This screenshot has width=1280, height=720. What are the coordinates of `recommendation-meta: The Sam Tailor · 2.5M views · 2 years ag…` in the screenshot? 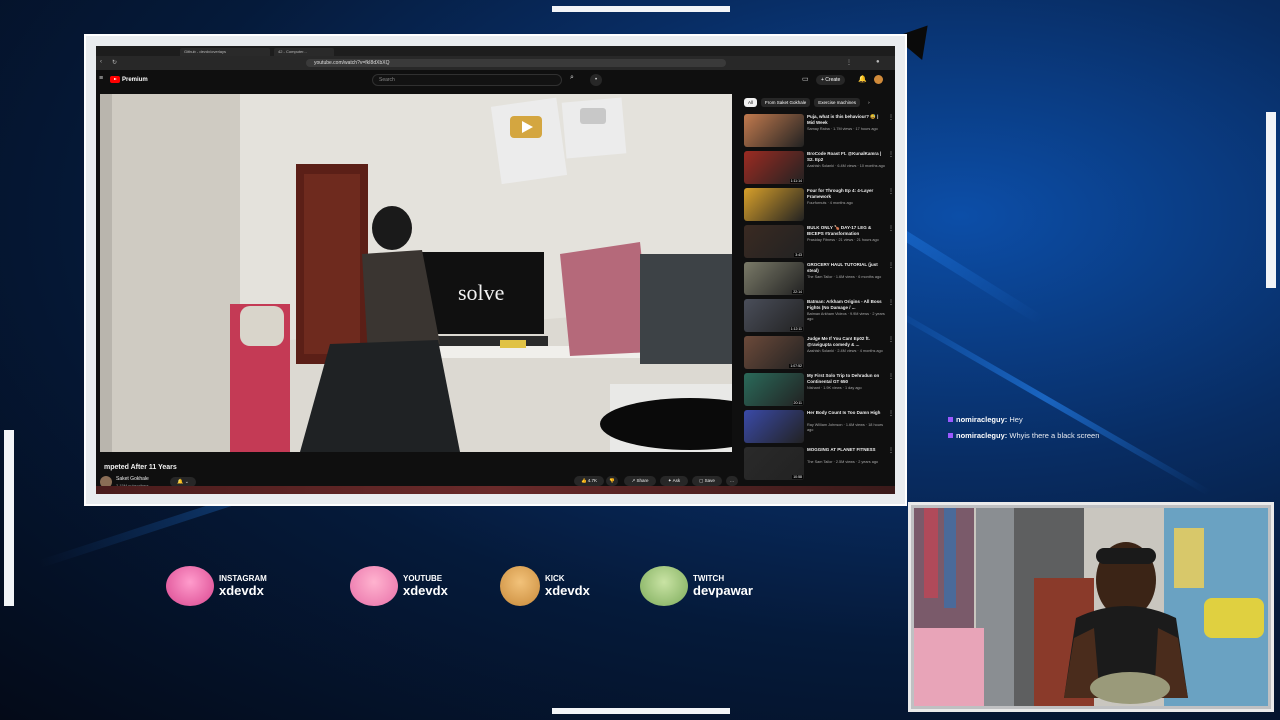 It's located at (843, 462).